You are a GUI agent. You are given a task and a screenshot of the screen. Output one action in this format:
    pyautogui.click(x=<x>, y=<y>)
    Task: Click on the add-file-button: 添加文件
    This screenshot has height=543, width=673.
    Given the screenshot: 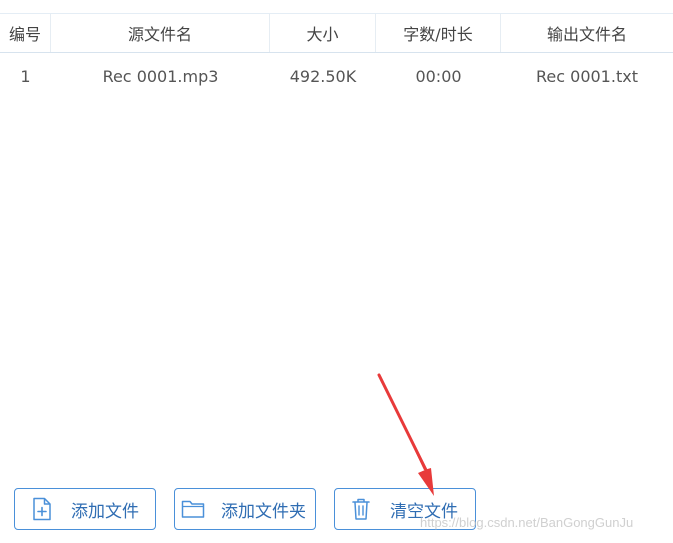 What is the action you would take?
    pyautogui.click(x=85, y=509)
    